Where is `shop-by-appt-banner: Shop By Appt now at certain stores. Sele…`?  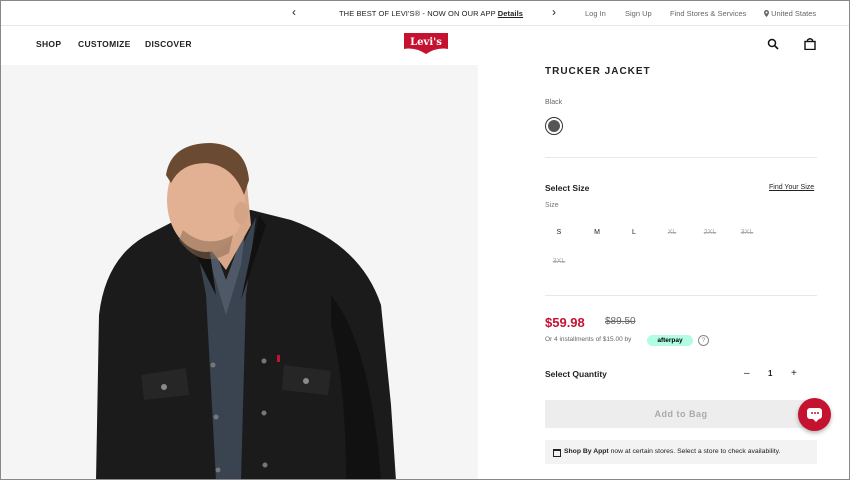
shop-by-appt-banner: Shop By Appt now at certain stores. Sele… is located at coordinates (681, 452).